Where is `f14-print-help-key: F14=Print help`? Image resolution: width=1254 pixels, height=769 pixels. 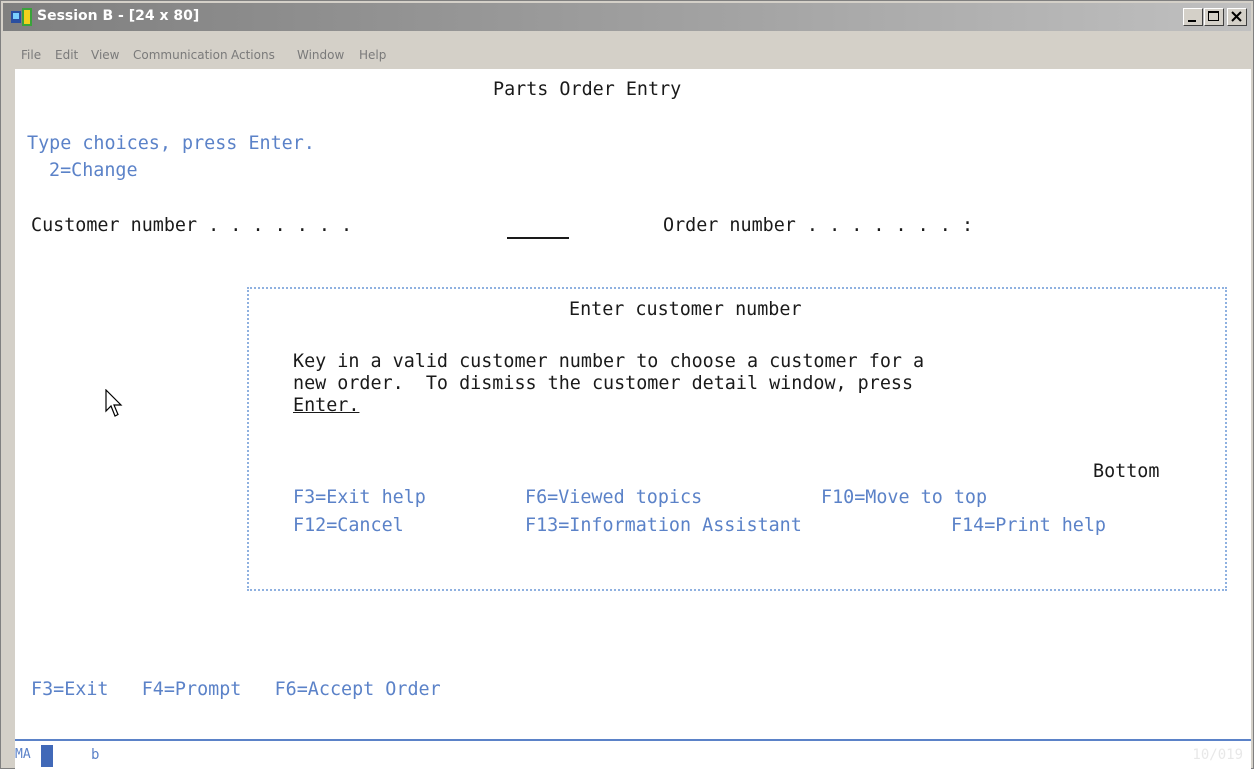
f14-print-help-key: F14=Print help is located at coordinates (1028, 526).